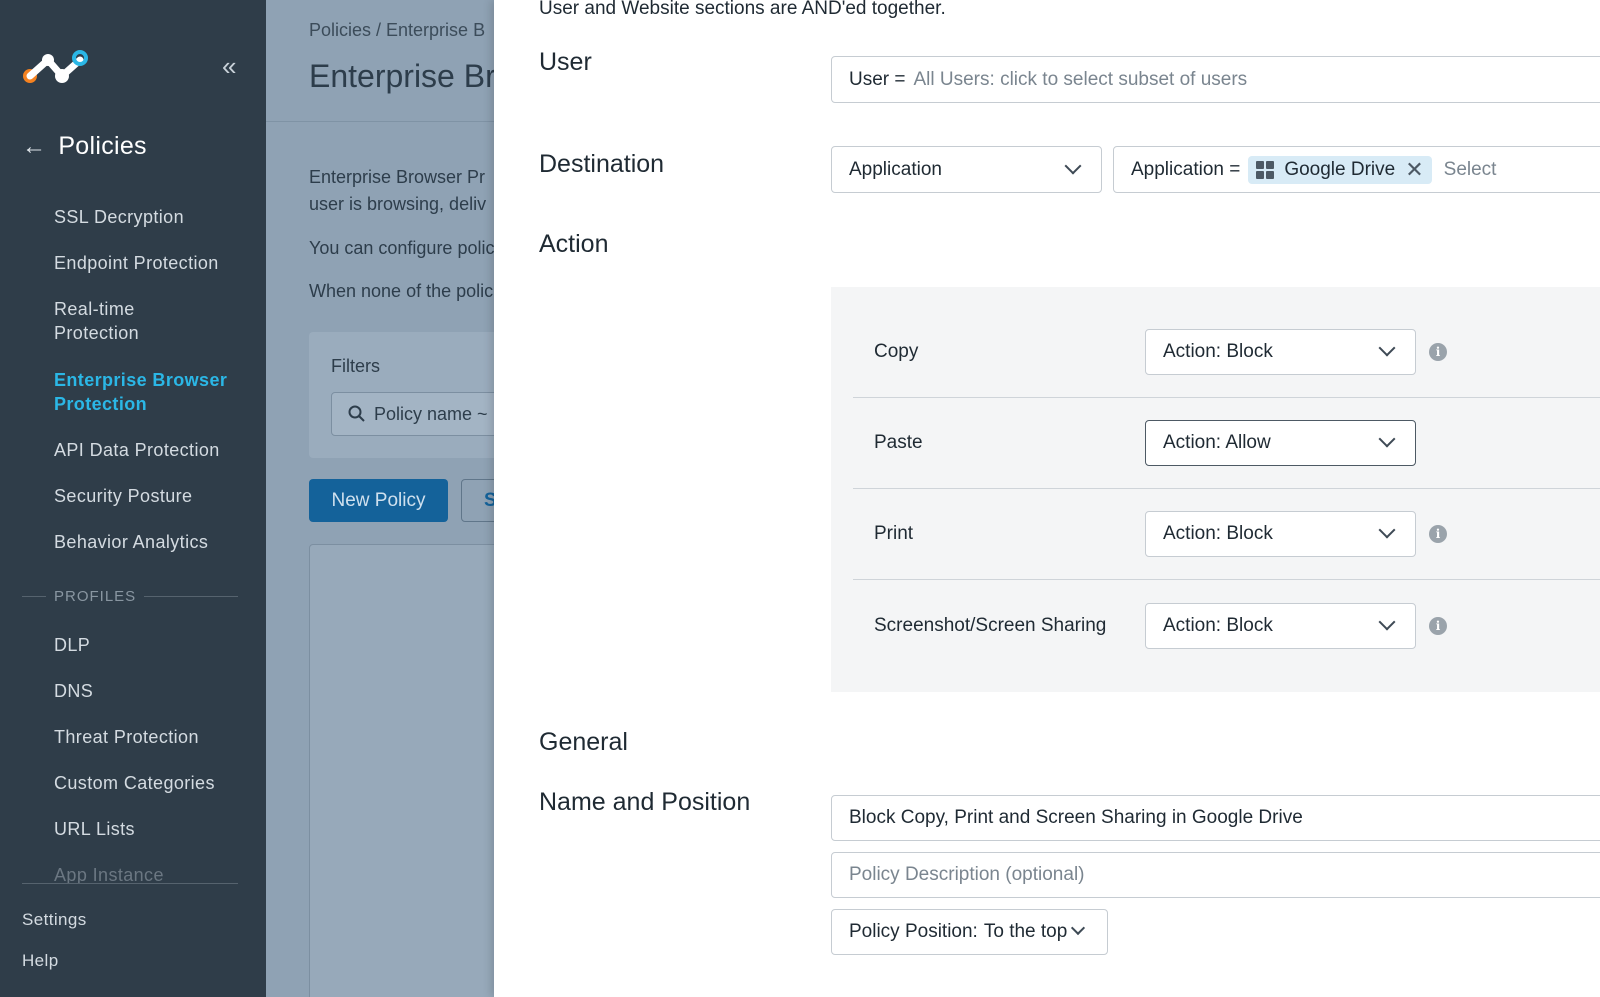 The height and width of the screenshot is (997, 1600). What do you see at coordinates (895, 169) in the screenshot?
I see `destination-type-value: Application` at bounding box center [895, 169].